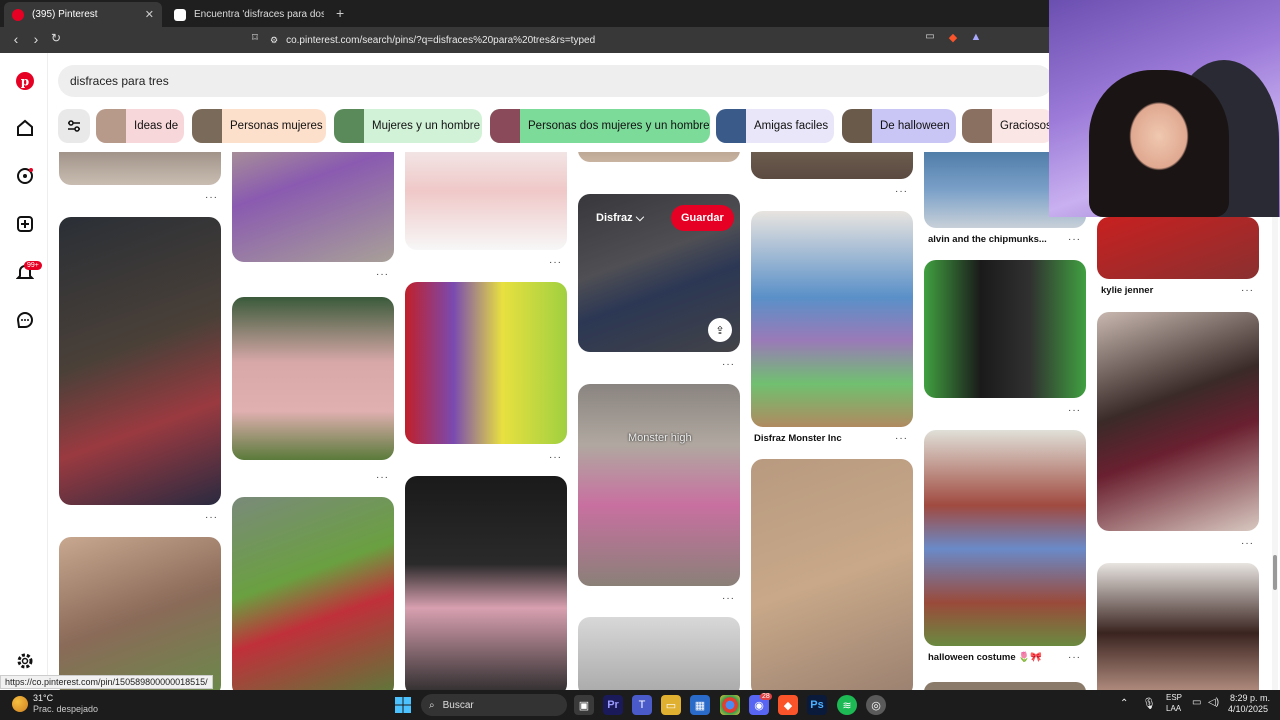 This screenshot has height=720, width=1280. Describe the element at coordinates (730, 705) in the screenshot. I see `chrome-icon` at that location.